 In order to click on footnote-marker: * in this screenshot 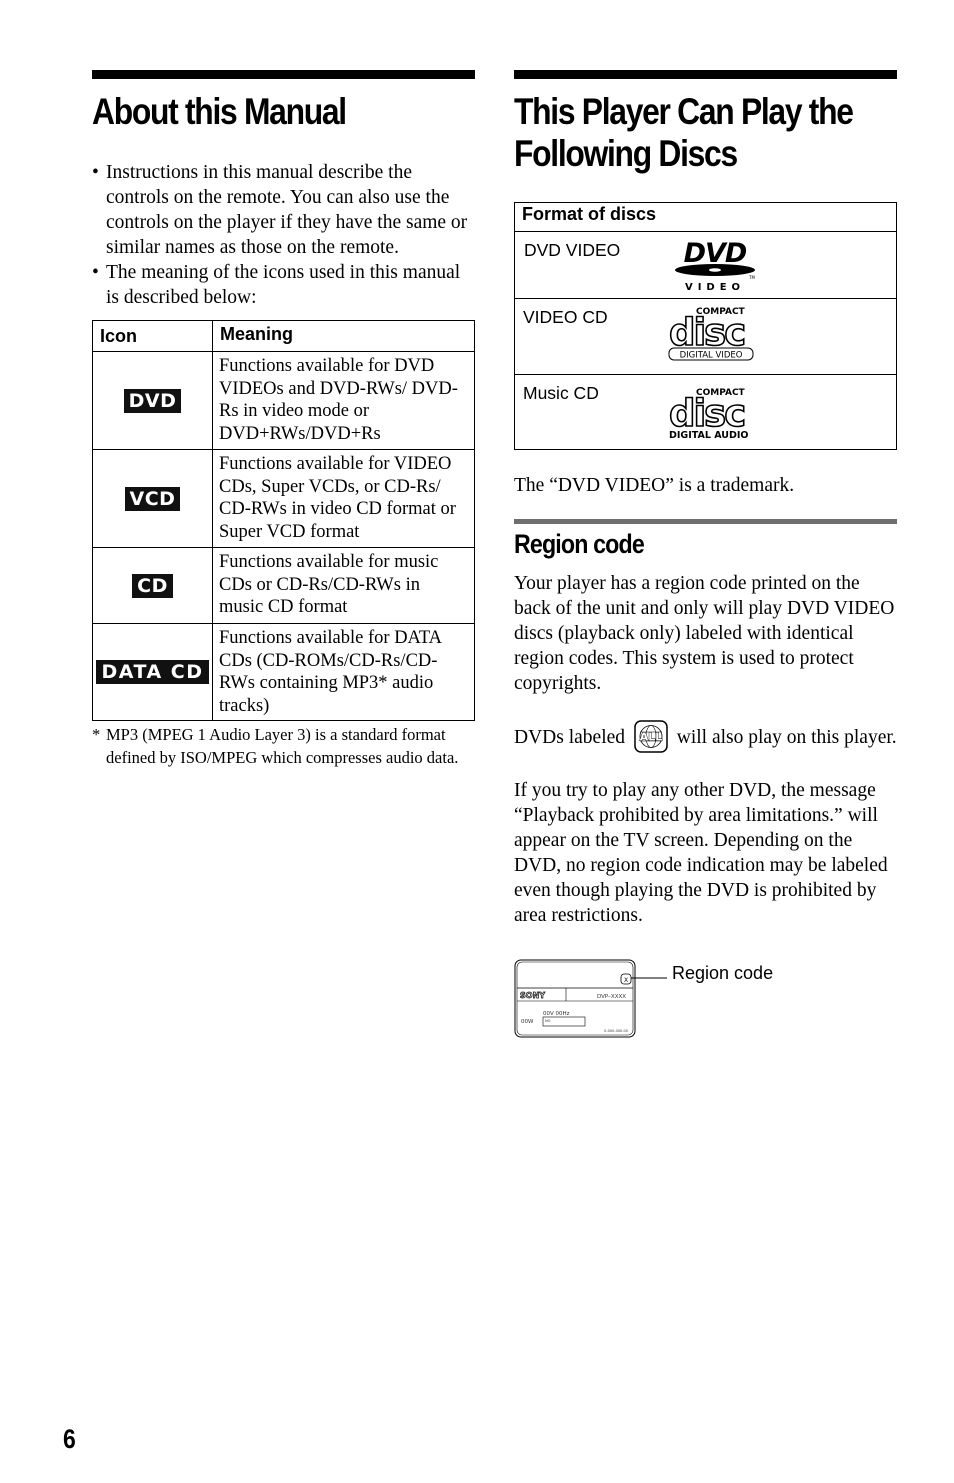, I will do `click(96, 734)`.